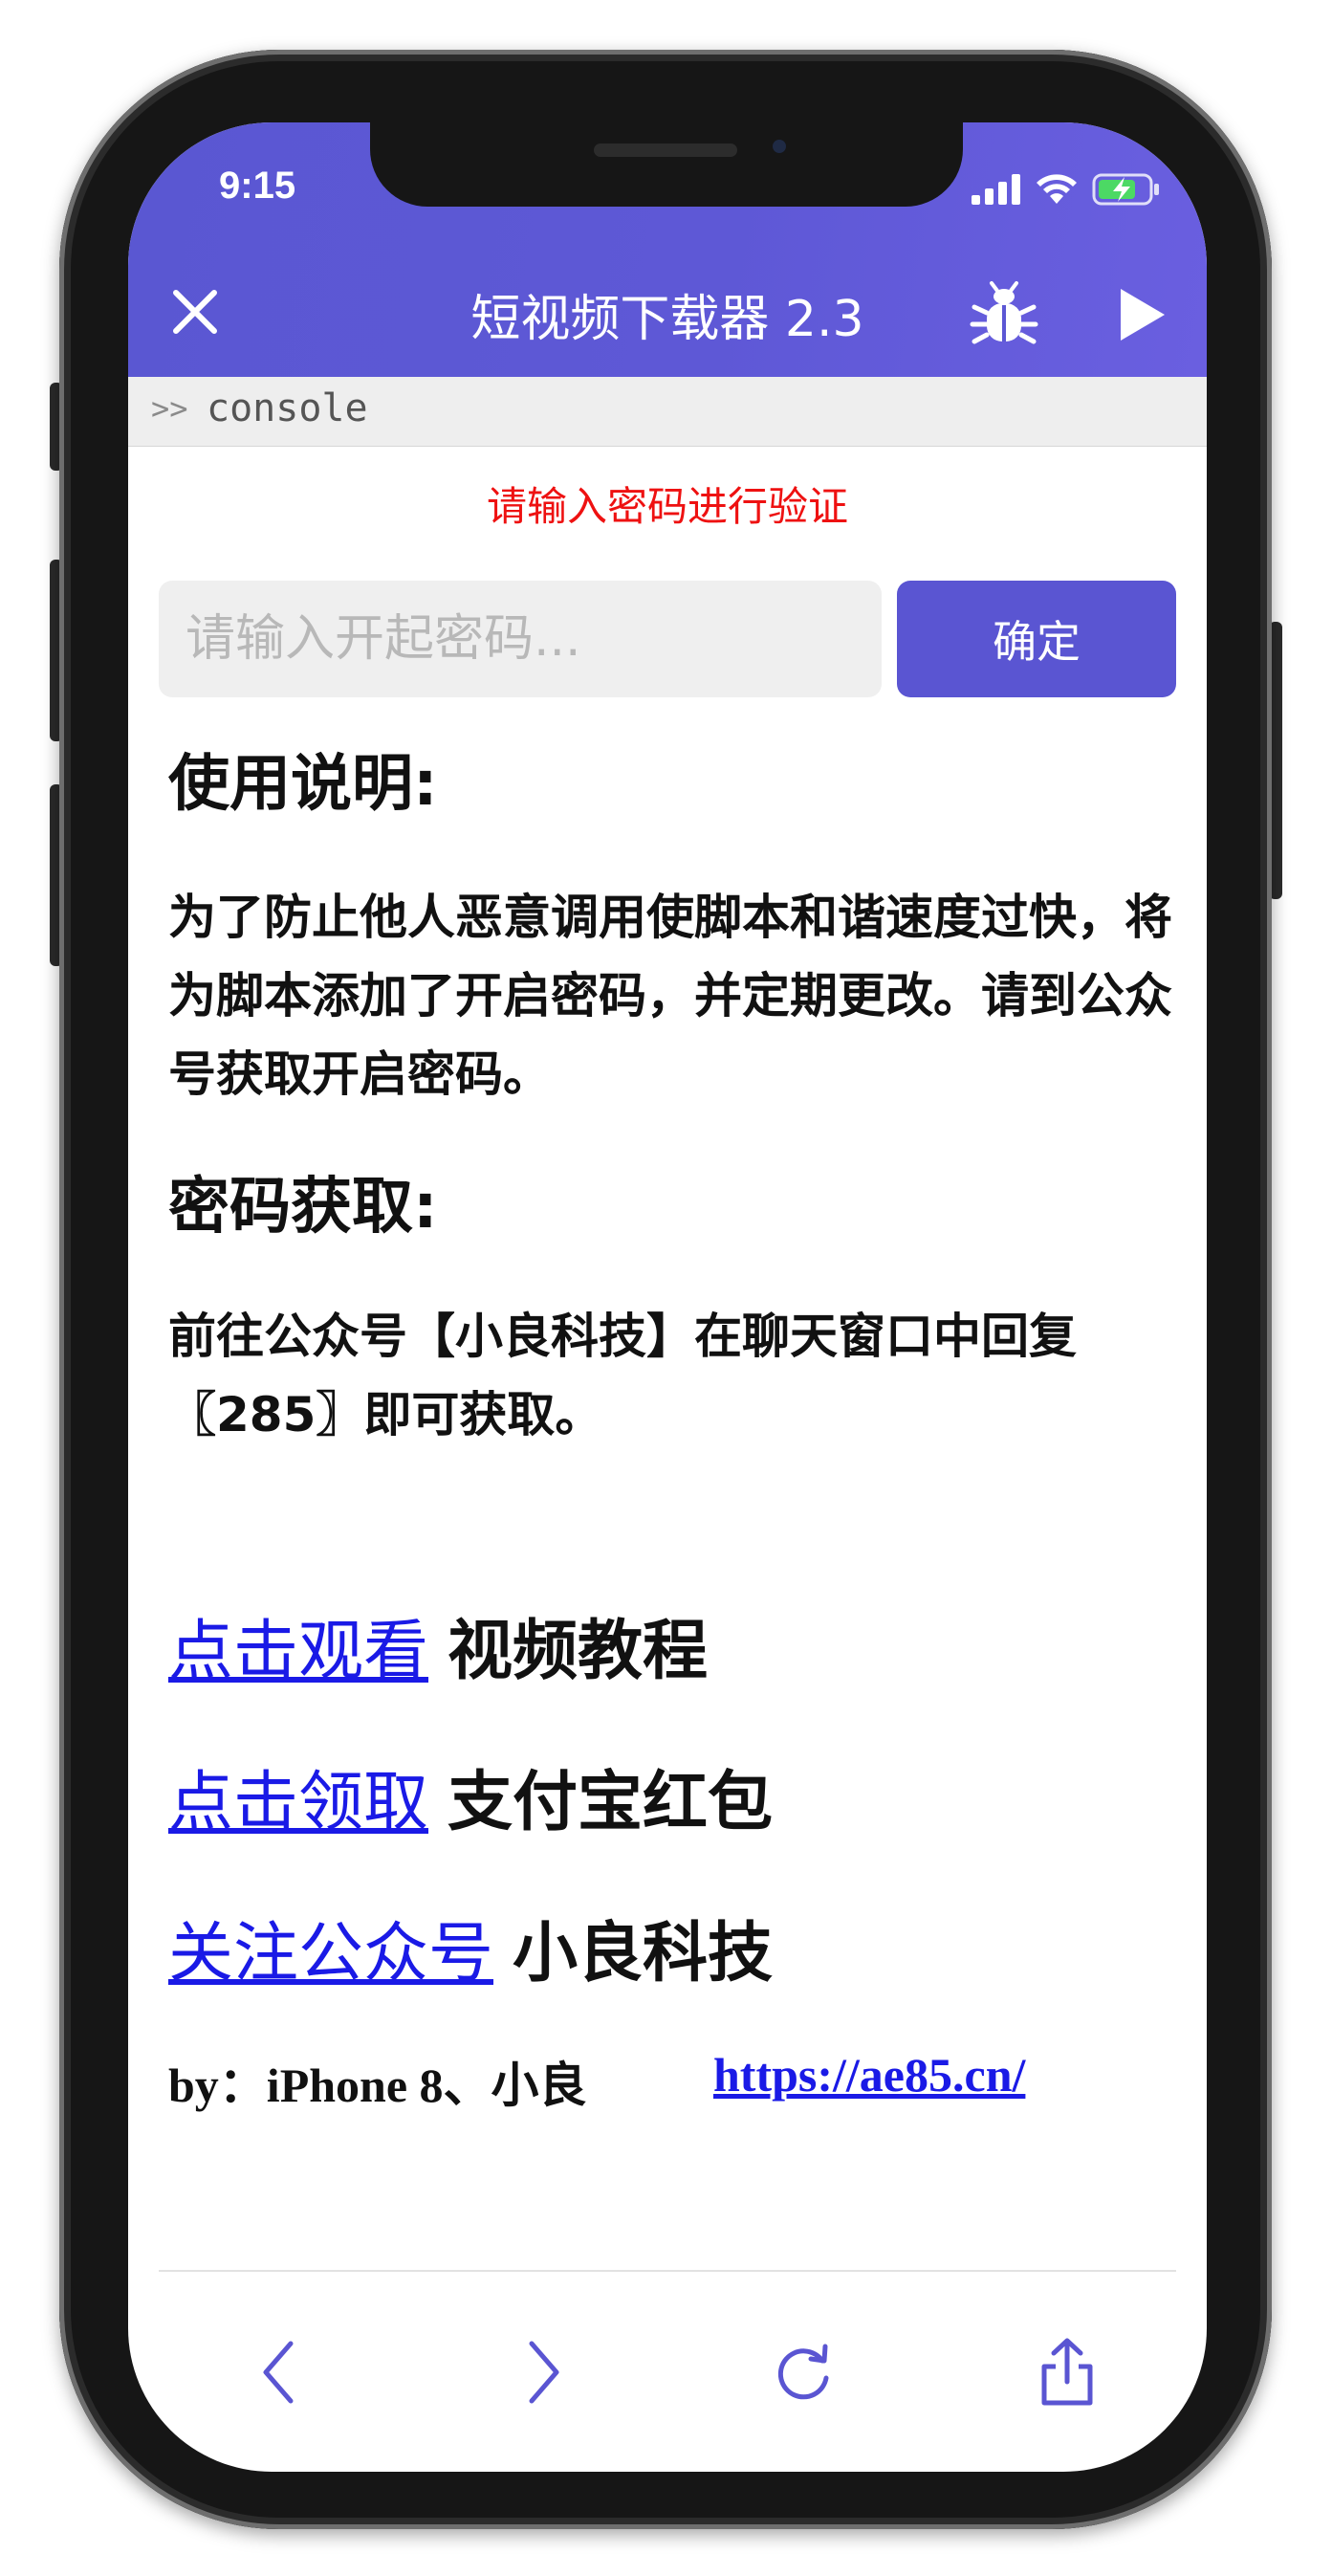 This screenshot has height=2576, width=1332. What do you see at coordinates (667, 249) in the screenshot?
I see `app-header: 9:15 短视频下载器 2.3` at bounding box center [667, 249].